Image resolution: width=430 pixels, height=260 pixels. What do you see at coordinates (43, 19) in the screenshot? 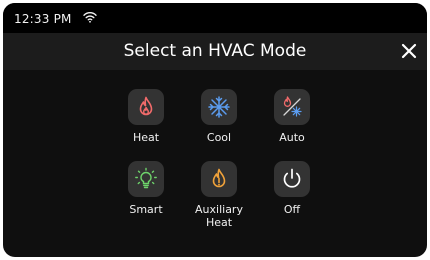
I see `status-time: 12:33 PM` at bounding box center [43, 19].